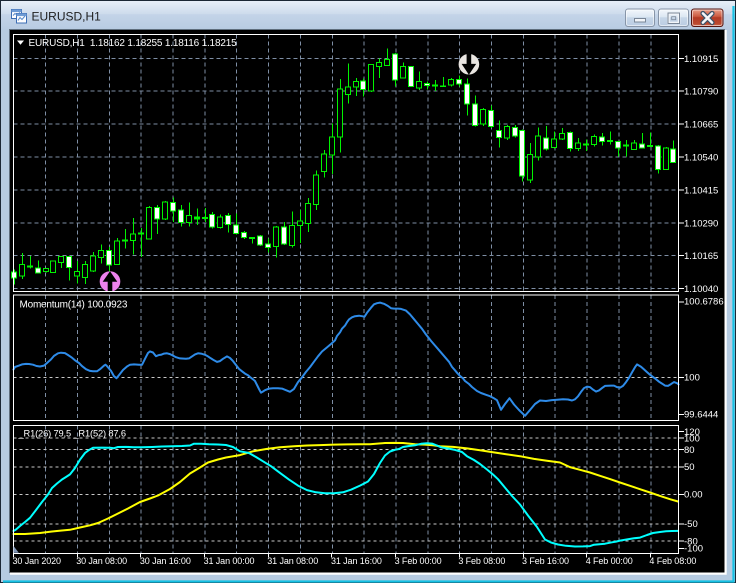 Image resolution: width=736 pixels, height=583 pixels. Describe the element at coordinates (74, 305) in the screenshot. I see `svg-text: Momentum(14) 100.0923` at that location.